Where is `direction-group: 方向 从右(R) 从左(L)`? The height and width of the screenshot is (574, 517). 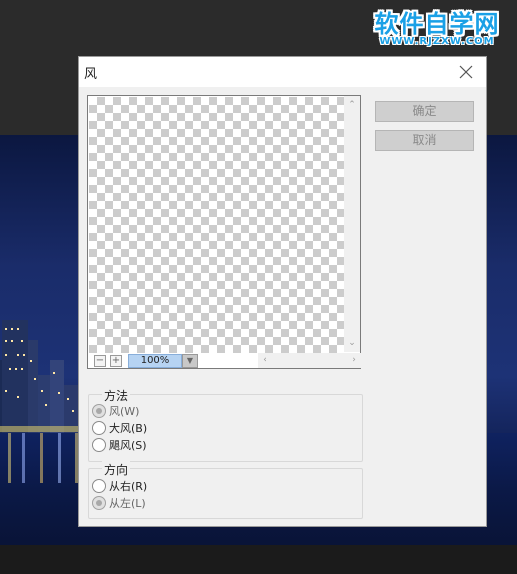 direction-group: 方向 从右(R) 从左(L) is located at coordinates (225, 490).